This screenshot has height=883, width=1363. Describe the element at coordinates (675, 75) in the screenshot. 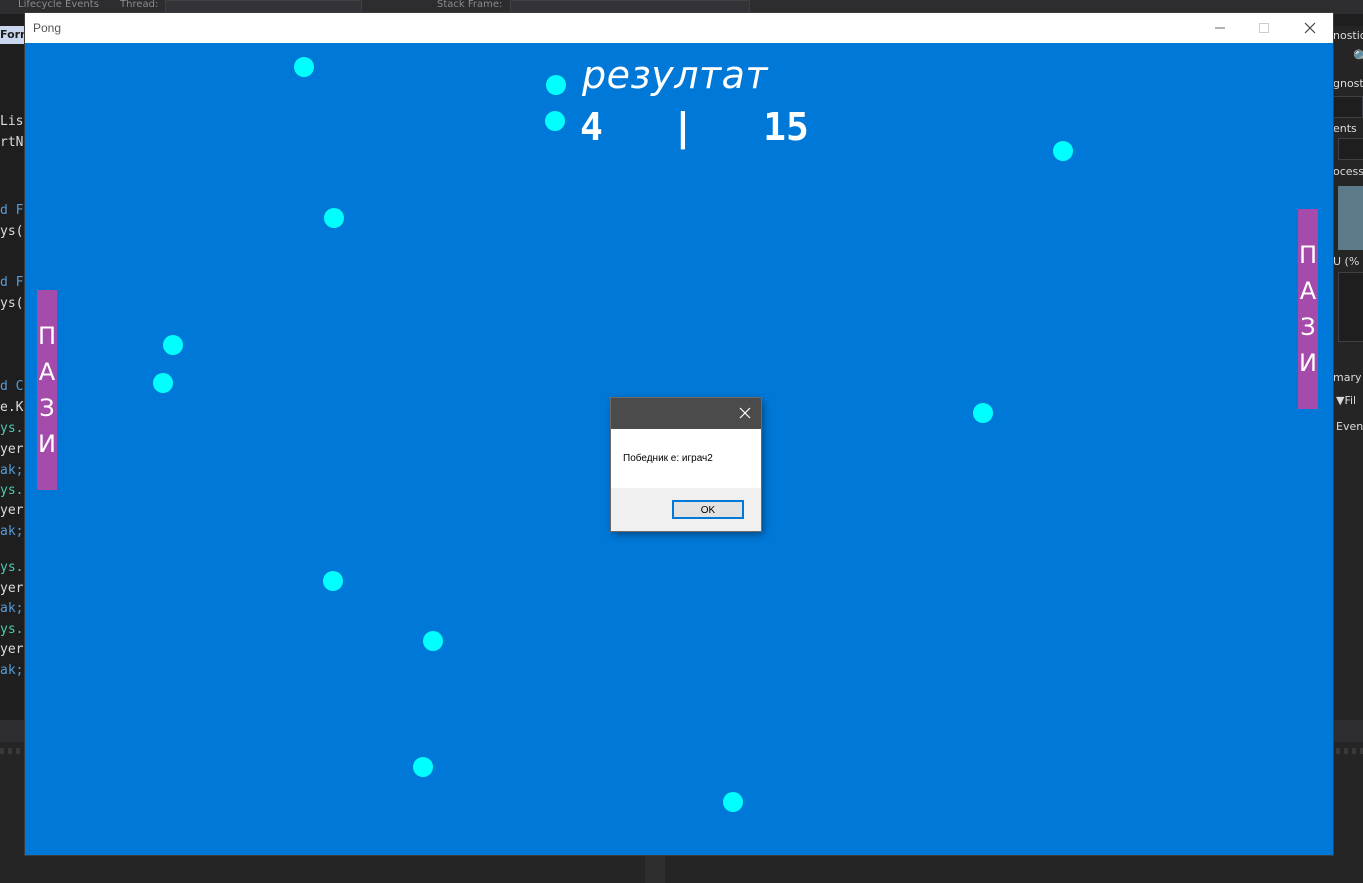

I see `score-title: резултат` at that location.